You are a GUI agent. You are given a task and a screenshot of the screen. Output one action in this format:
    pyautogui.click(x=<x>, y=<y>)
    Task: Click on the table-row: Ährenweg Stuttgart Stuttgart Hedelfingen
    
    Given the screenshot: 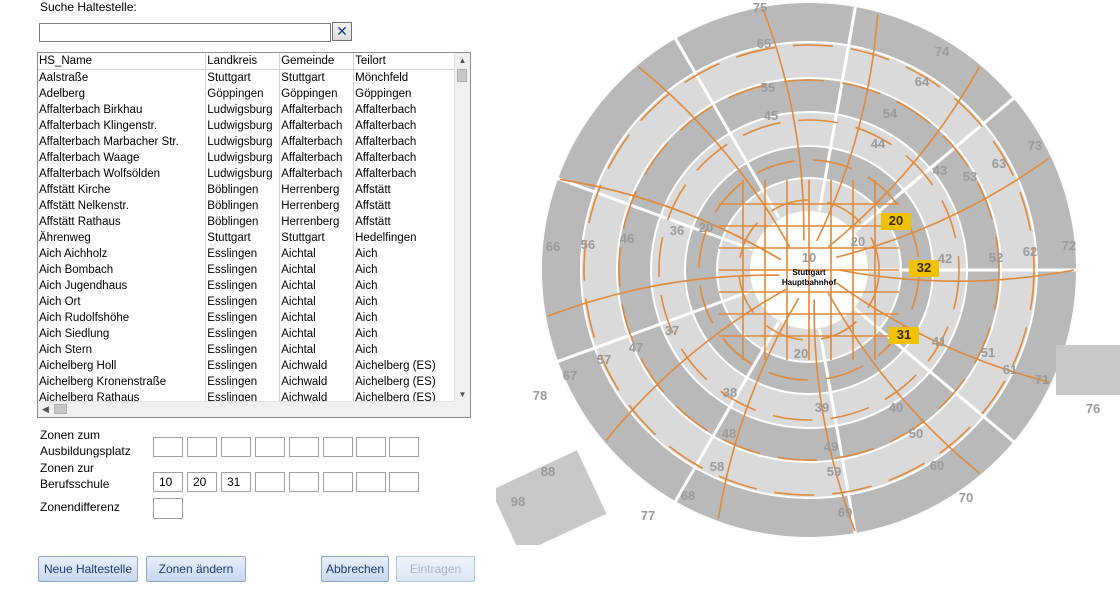 What is the action you would take?
    pyautogui.click(x=246, y=238)
    